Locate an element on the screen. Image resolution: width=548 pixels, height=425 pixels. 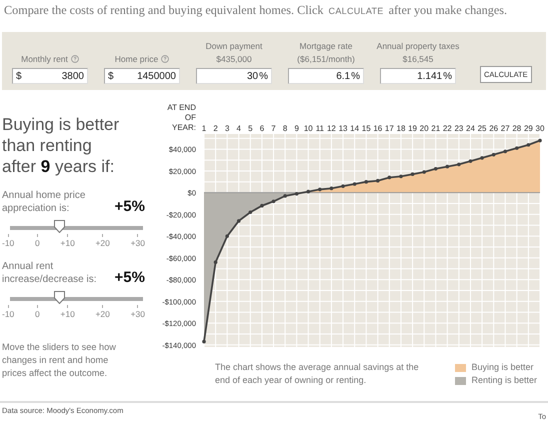
intro-text: Compare the costs of renting and buying equivalent homes. Click CALCULATE after you make changes. is located at coordinates (256, 10).